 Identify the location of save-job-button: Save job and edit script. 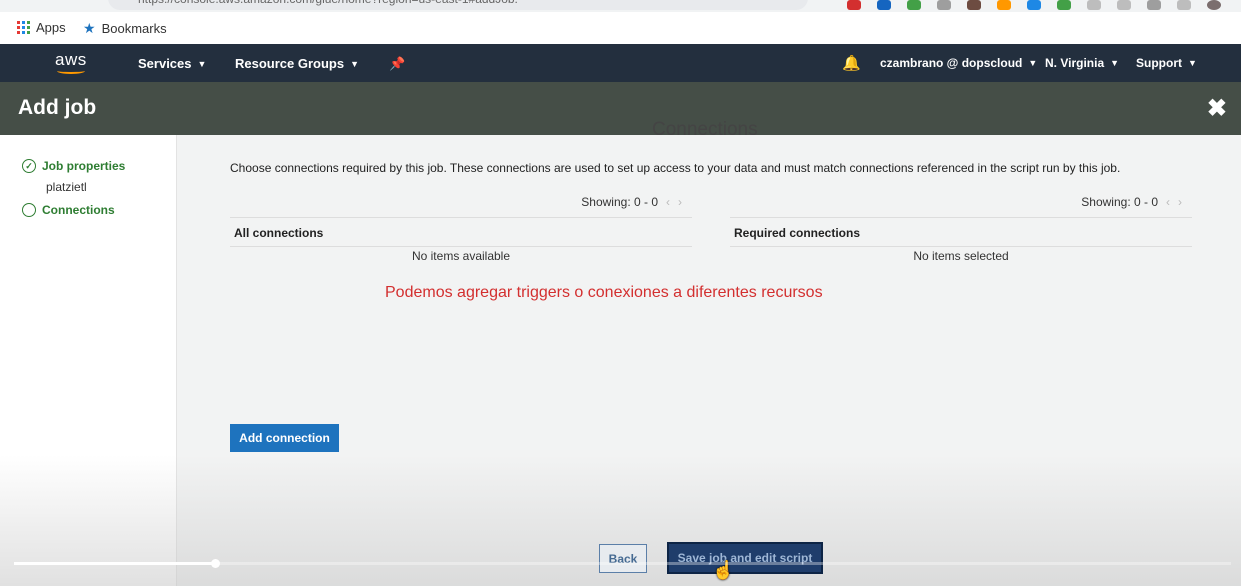
(745, 558).